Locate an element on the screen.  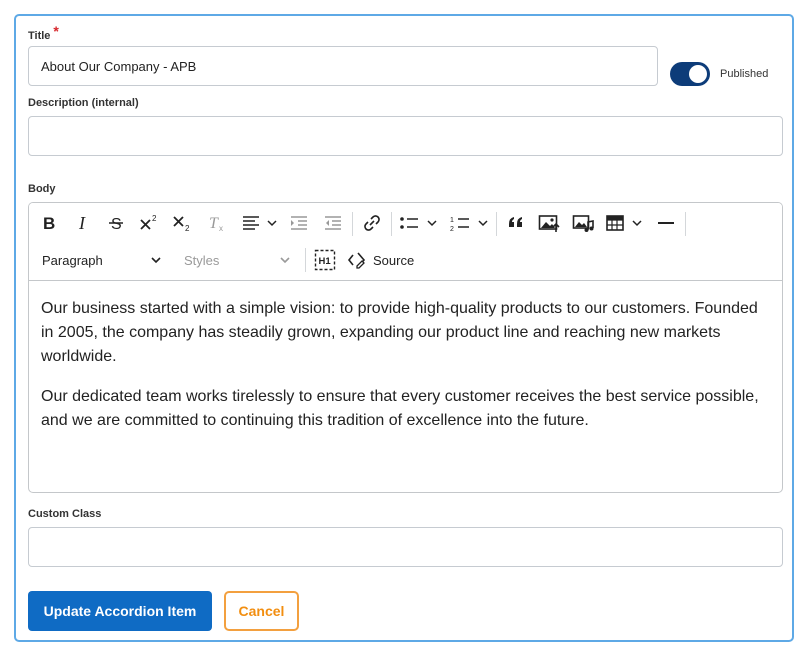
superscript-icon: 2 is located at coordinates (149, 223).